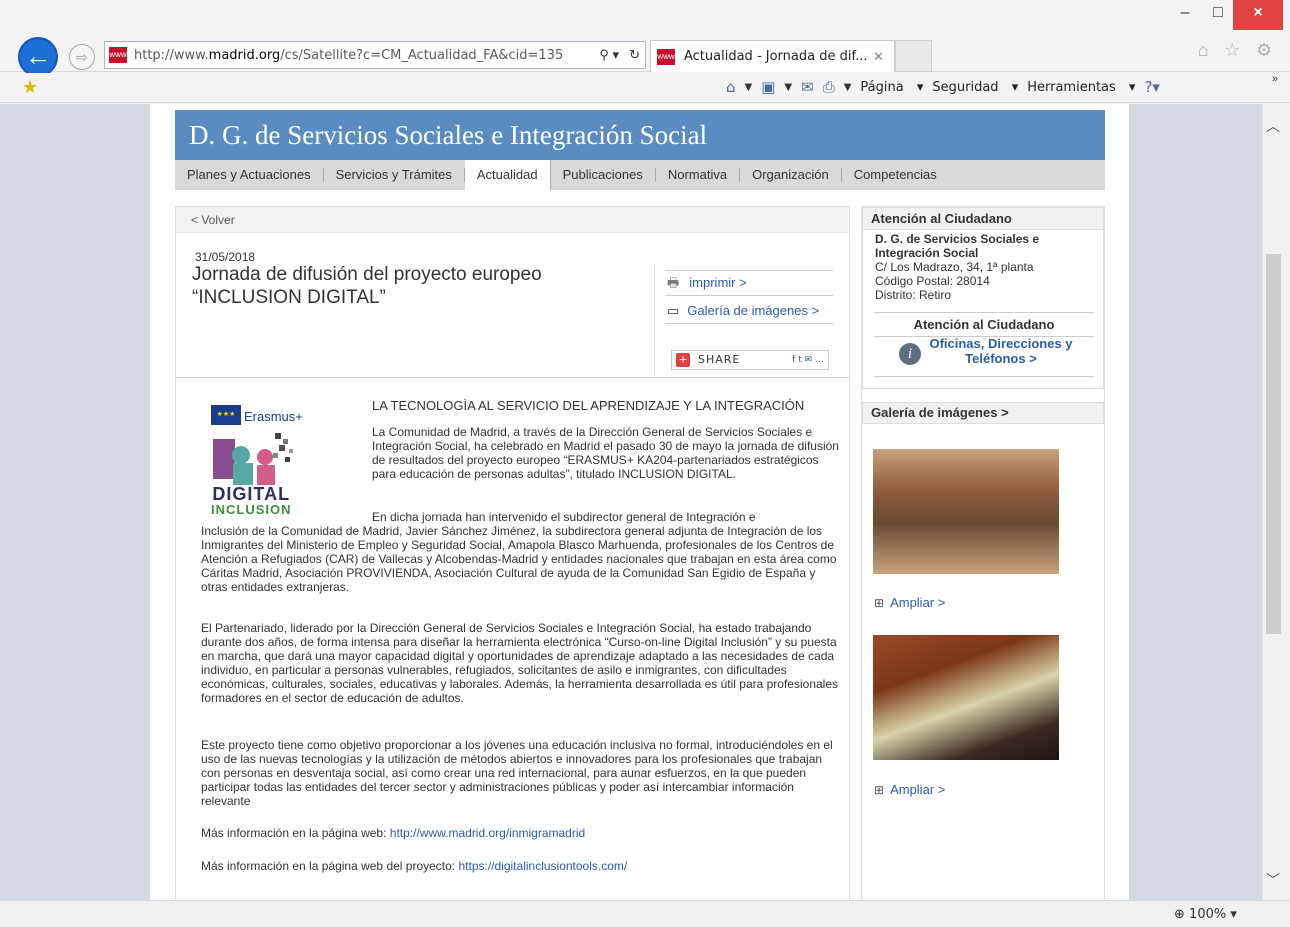 This screenshot has height=927, width=1290. What do you see at coordinates (603, 175) in the screenshot?
I see `nav-publicaciones: Publicaciones` at bounding box center [603, 175].